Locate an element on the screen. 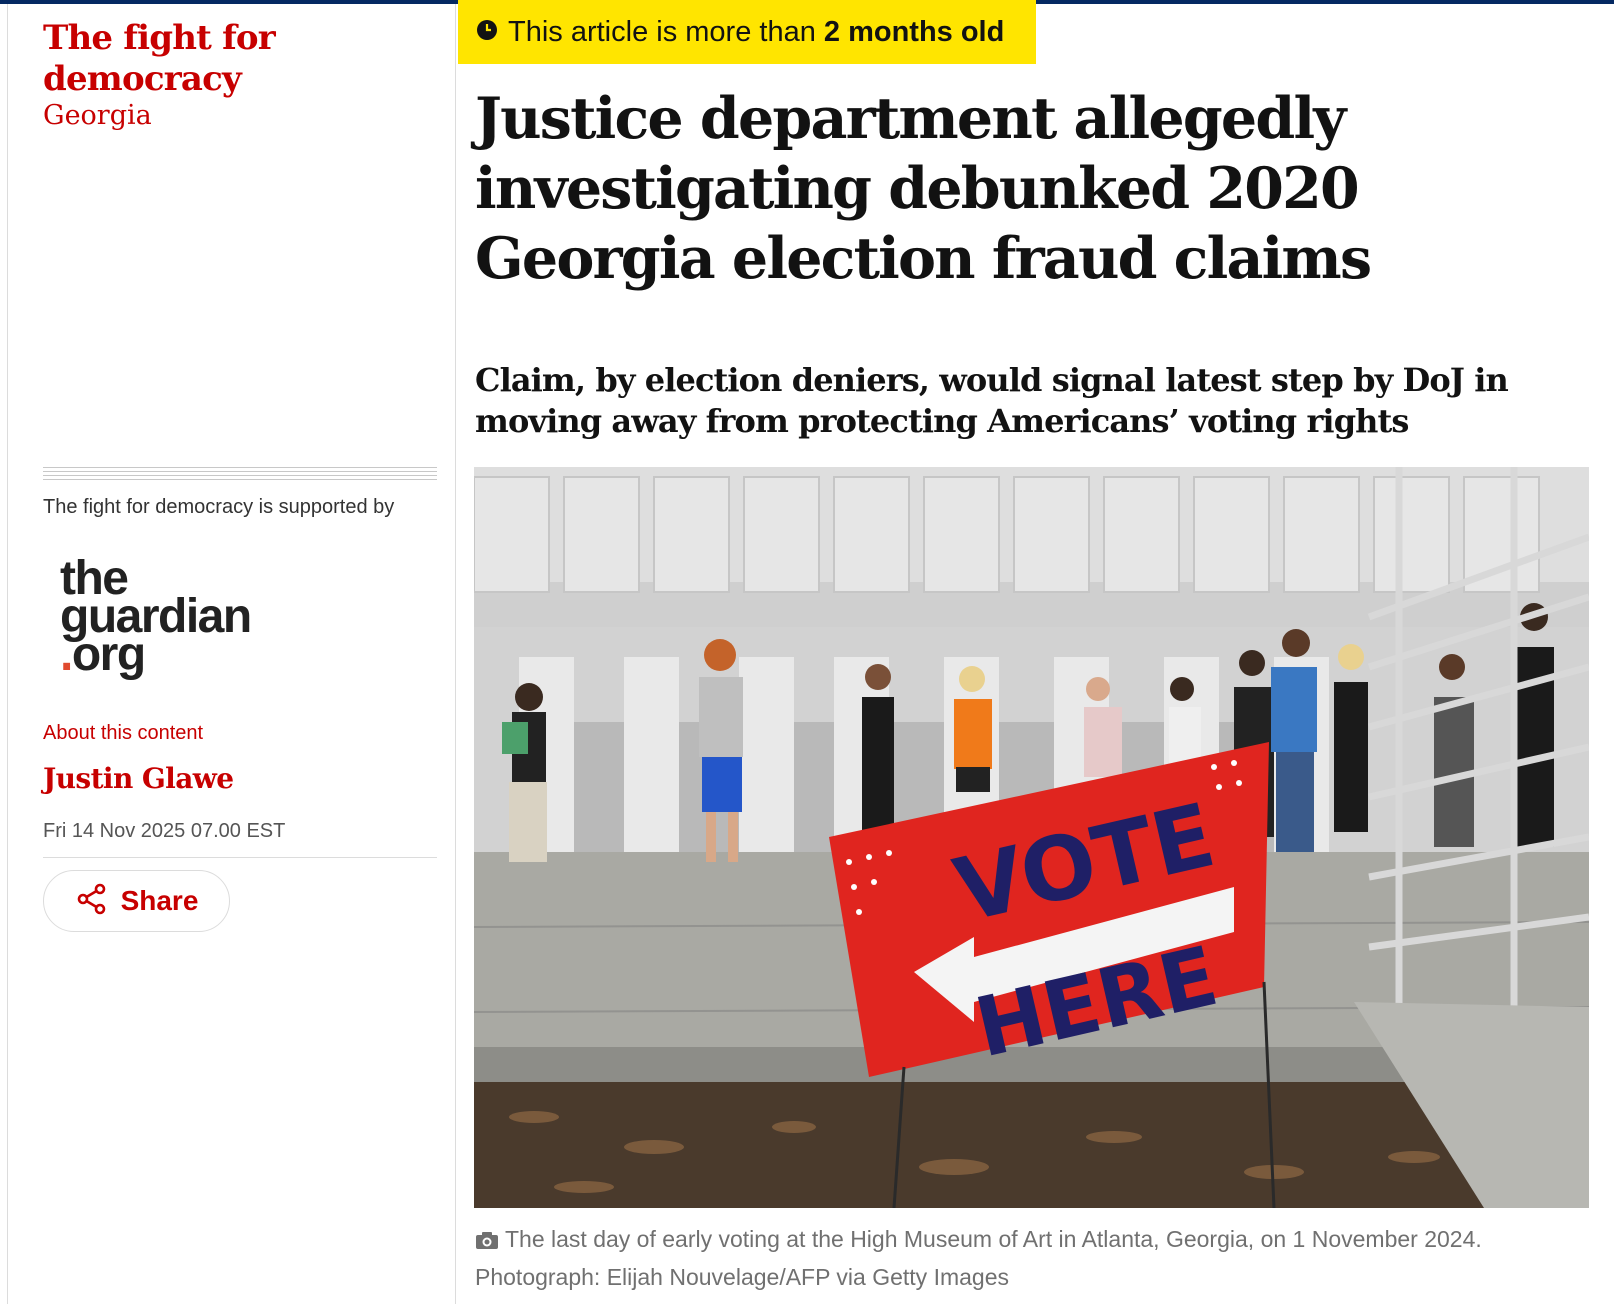  ruled-divider is located at coordinates (240, 475).